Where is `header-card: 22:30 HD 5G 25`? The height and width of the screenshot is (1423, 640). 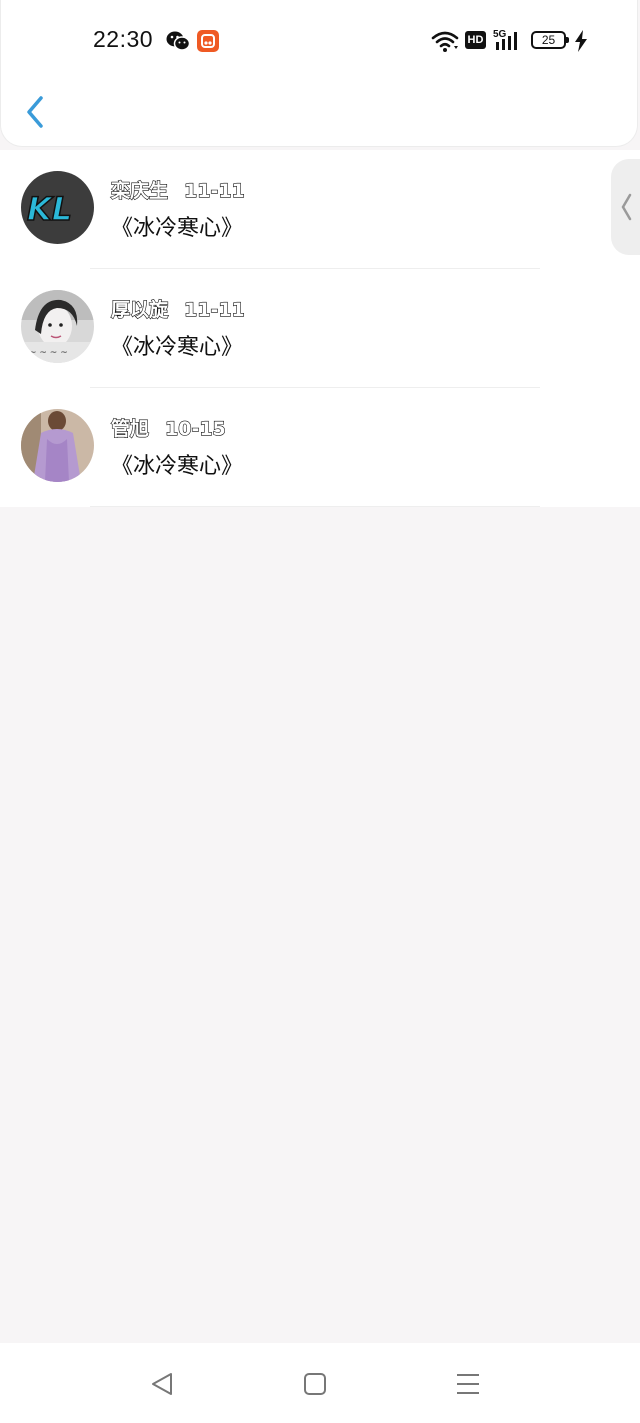
header-card: 22:30 HD 5G 25 is located at coordinates (319, 73).